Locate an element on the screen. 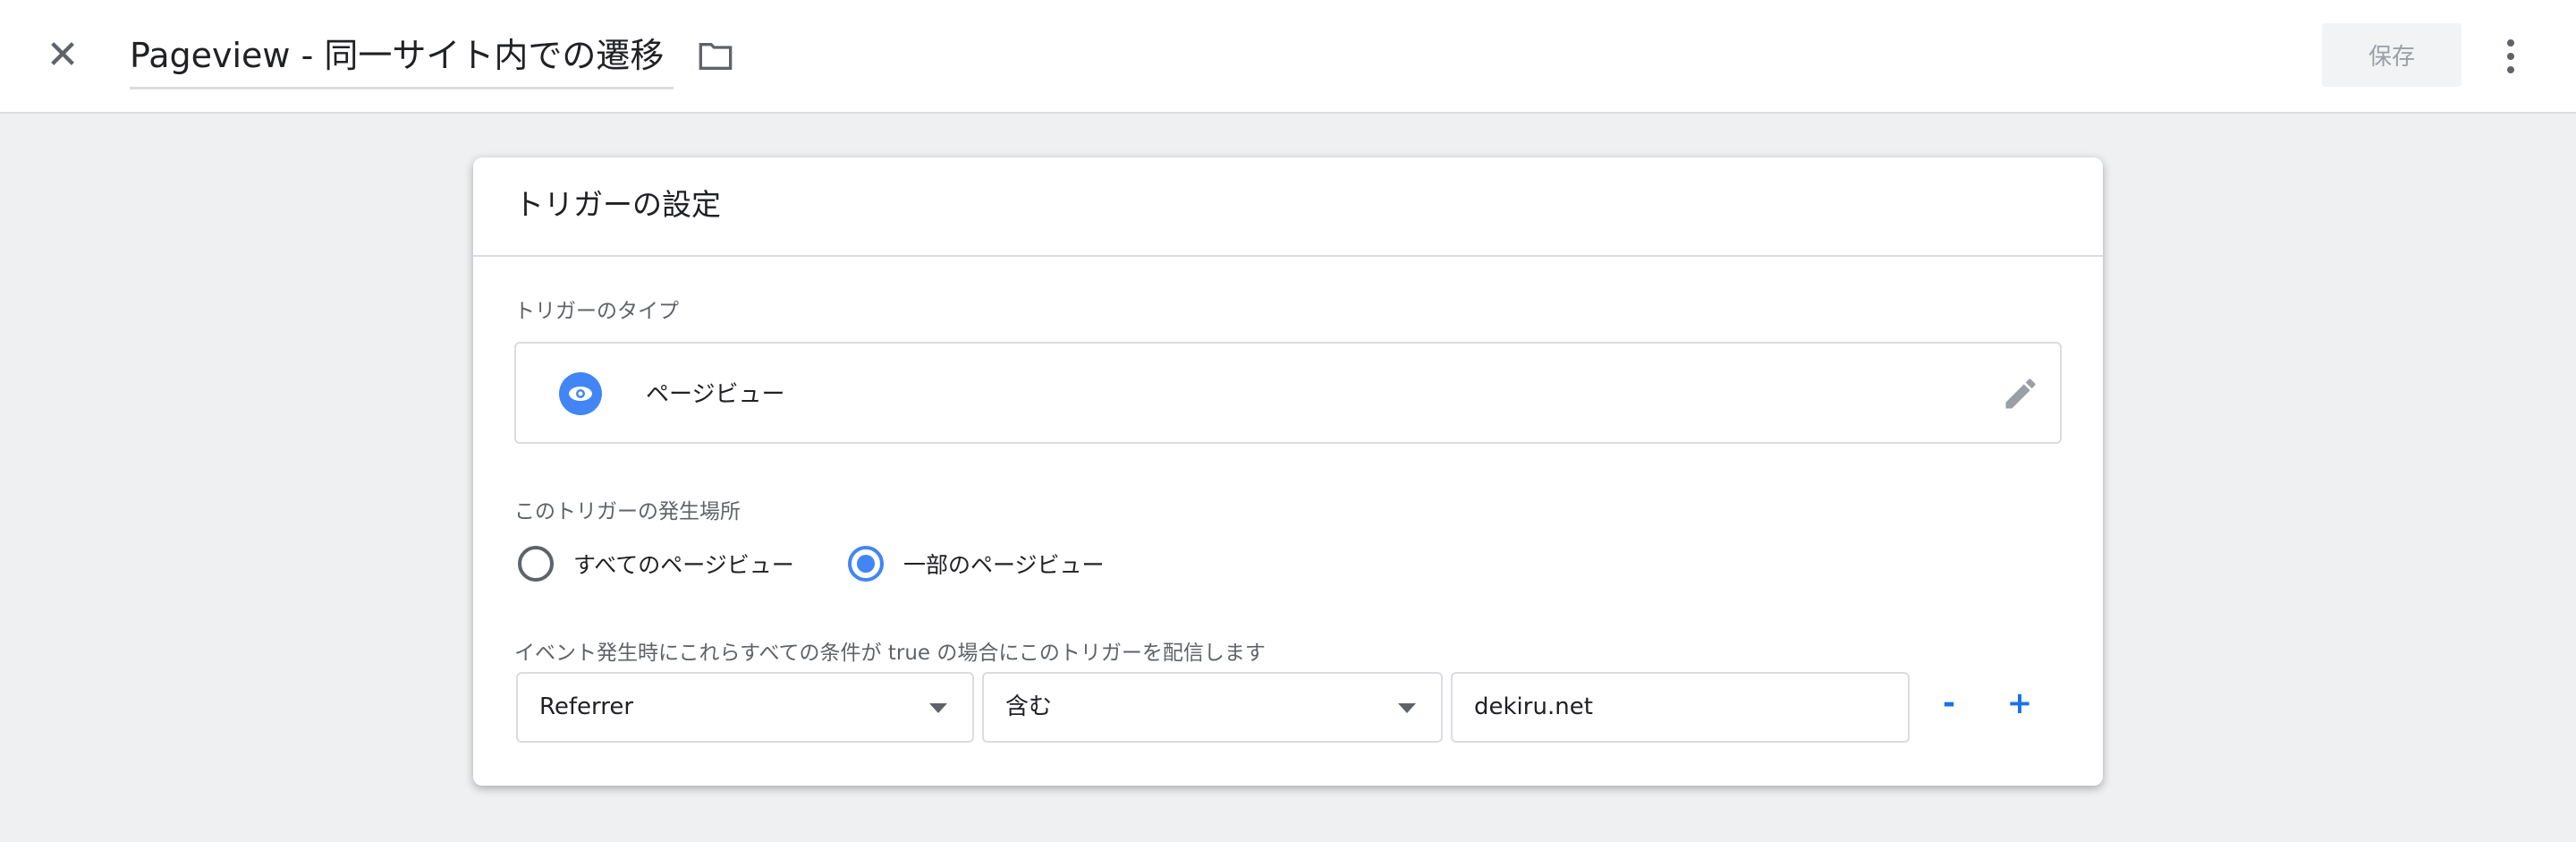 This screenshot has height=842, width=2576. trigger-type-selector: ページビュー is located at coordinates (1288, 393).